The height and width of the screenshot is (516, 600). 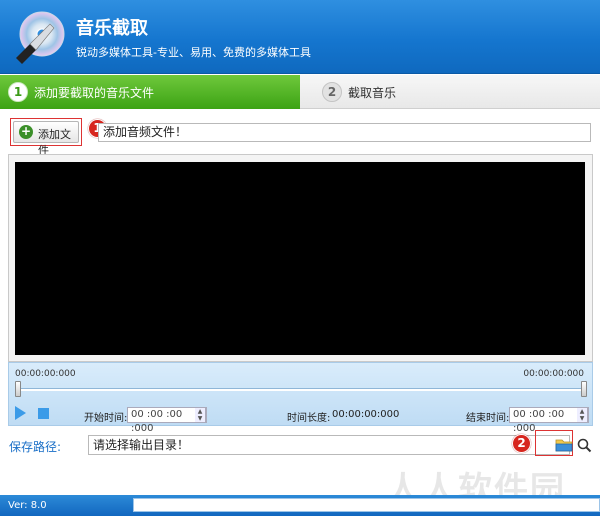 I want to click on timeline-track, so click(x=300, y=389).